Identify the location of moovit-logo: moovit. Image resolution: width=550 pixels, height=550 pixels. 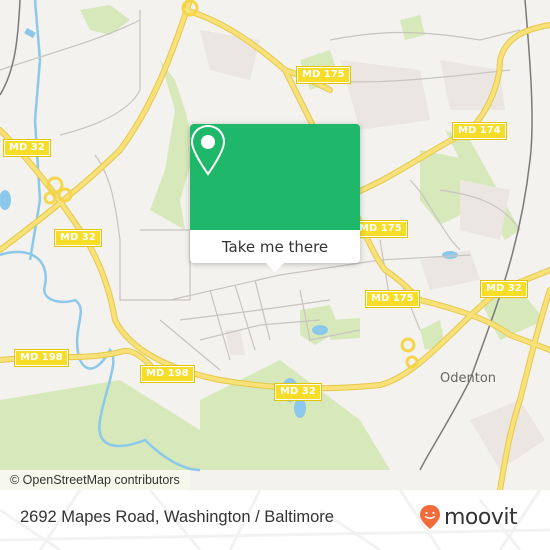
(468, 517).